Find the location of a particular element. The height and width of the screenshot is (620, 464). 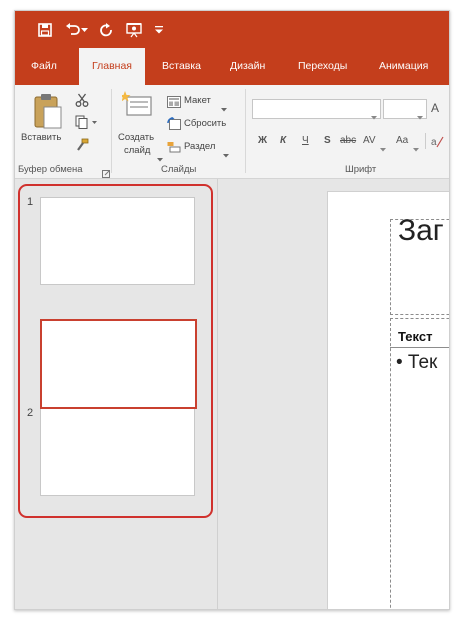

case-chevron-icon is located at coordinates (416, 148).